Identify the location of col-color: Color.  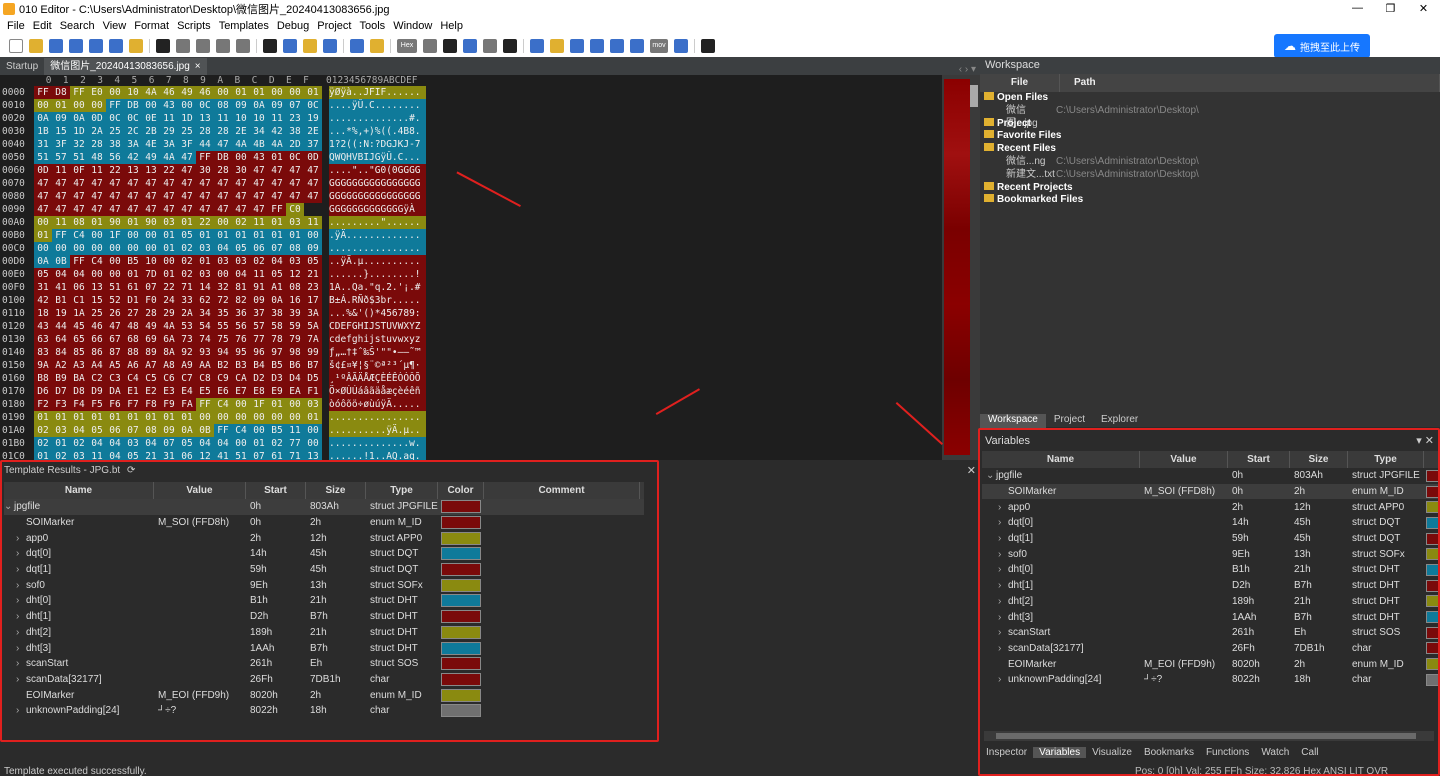
(461, 490).